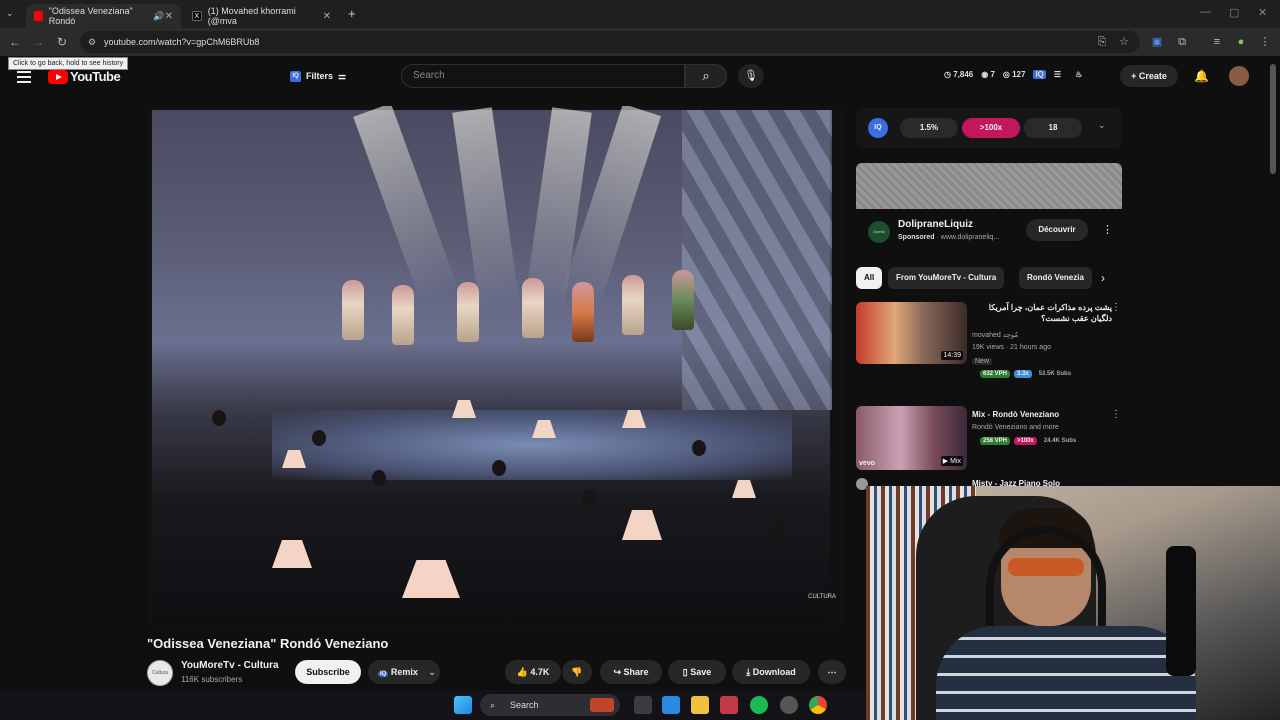 This screenshot has width=1280, height=720. I want to click on notifications-bell-icon: 🔔, so click(1201, 76).